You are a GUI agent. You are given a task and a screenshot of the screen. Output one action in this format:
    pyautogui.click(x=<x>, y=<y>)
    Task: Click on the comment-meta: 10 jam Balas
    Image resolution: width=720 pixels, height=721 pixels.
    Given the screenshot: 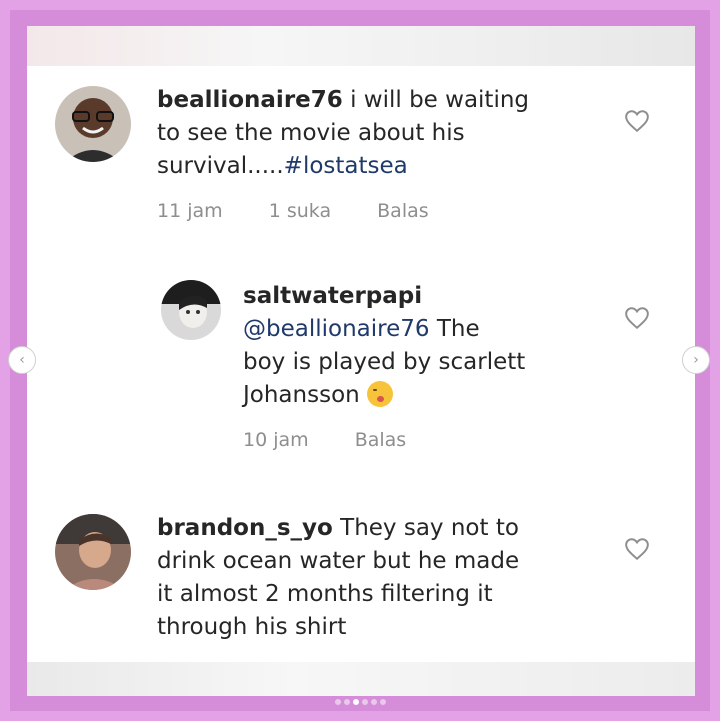 What is the action you would take?
    pyautogui.click(x=344, y=440)
    